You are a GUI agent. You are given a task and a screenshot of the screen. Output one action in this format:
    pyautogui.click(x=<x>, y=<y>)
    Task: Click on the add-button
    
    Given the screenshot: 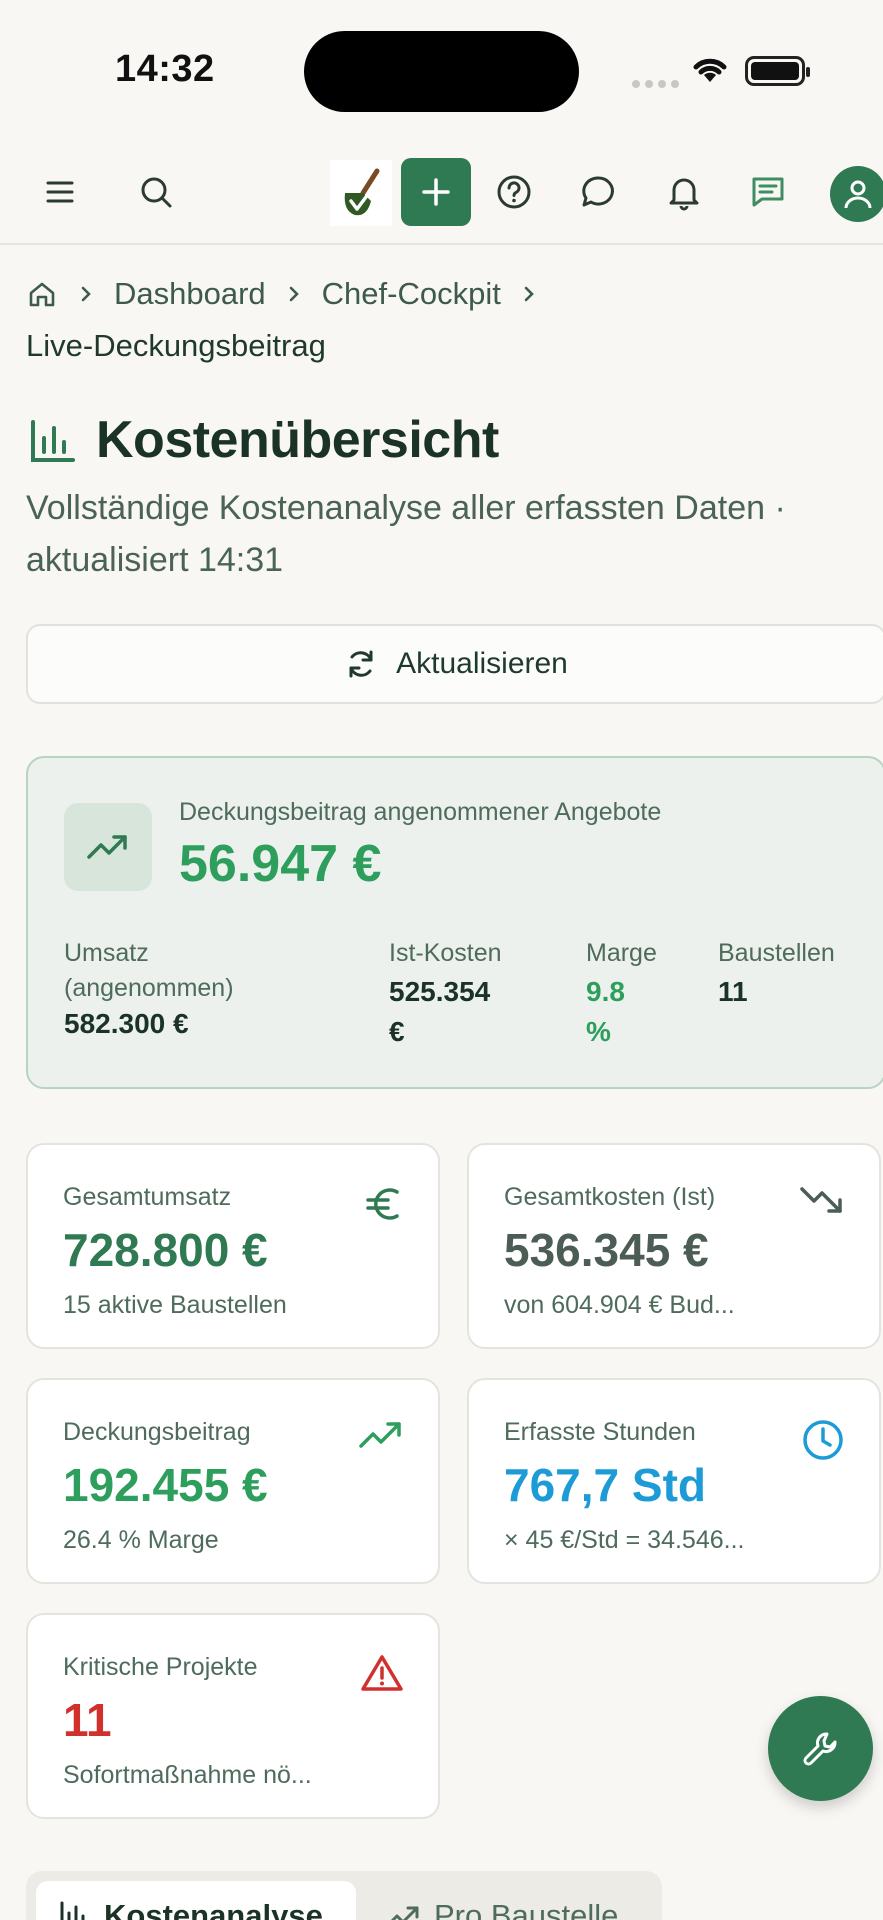 What is the action you would take?
    pyautogui.click(x=436, y=192)
    